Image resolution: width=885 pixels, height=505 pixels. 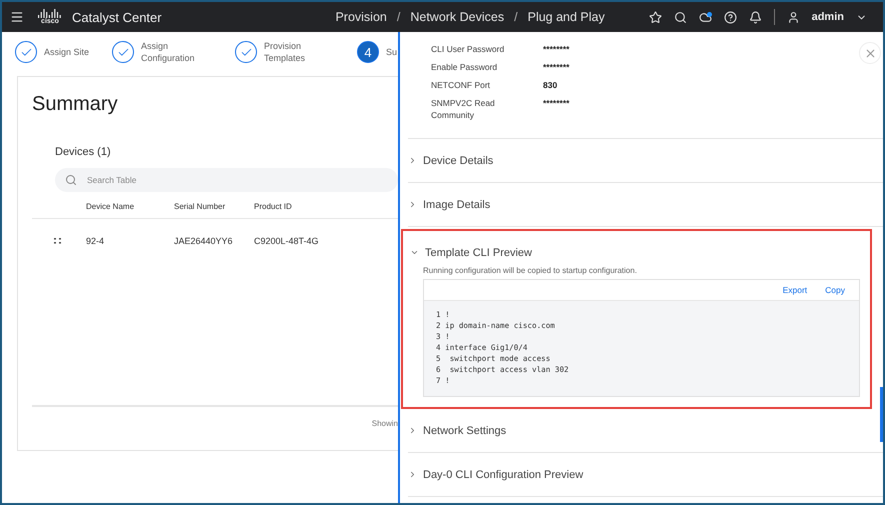 I want to click on breadcrumb-link: Plug and Play, so click(x=566, y=17).